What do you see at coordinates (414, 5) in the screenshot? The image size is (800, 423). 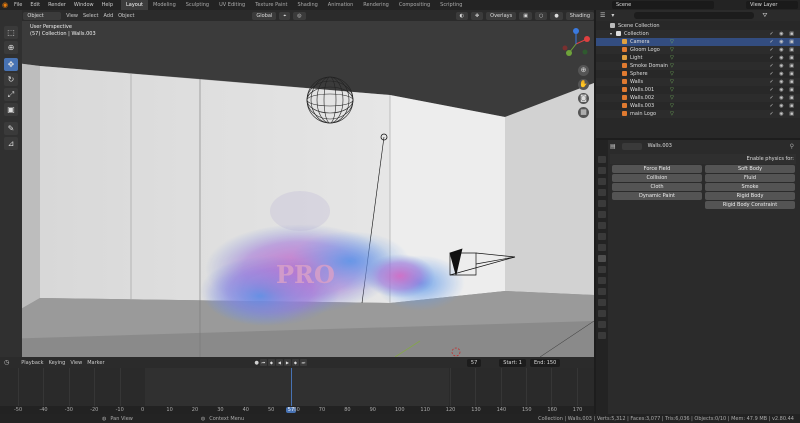 I see `tab-compositing: Compositing` at bounding box center [414, 5].